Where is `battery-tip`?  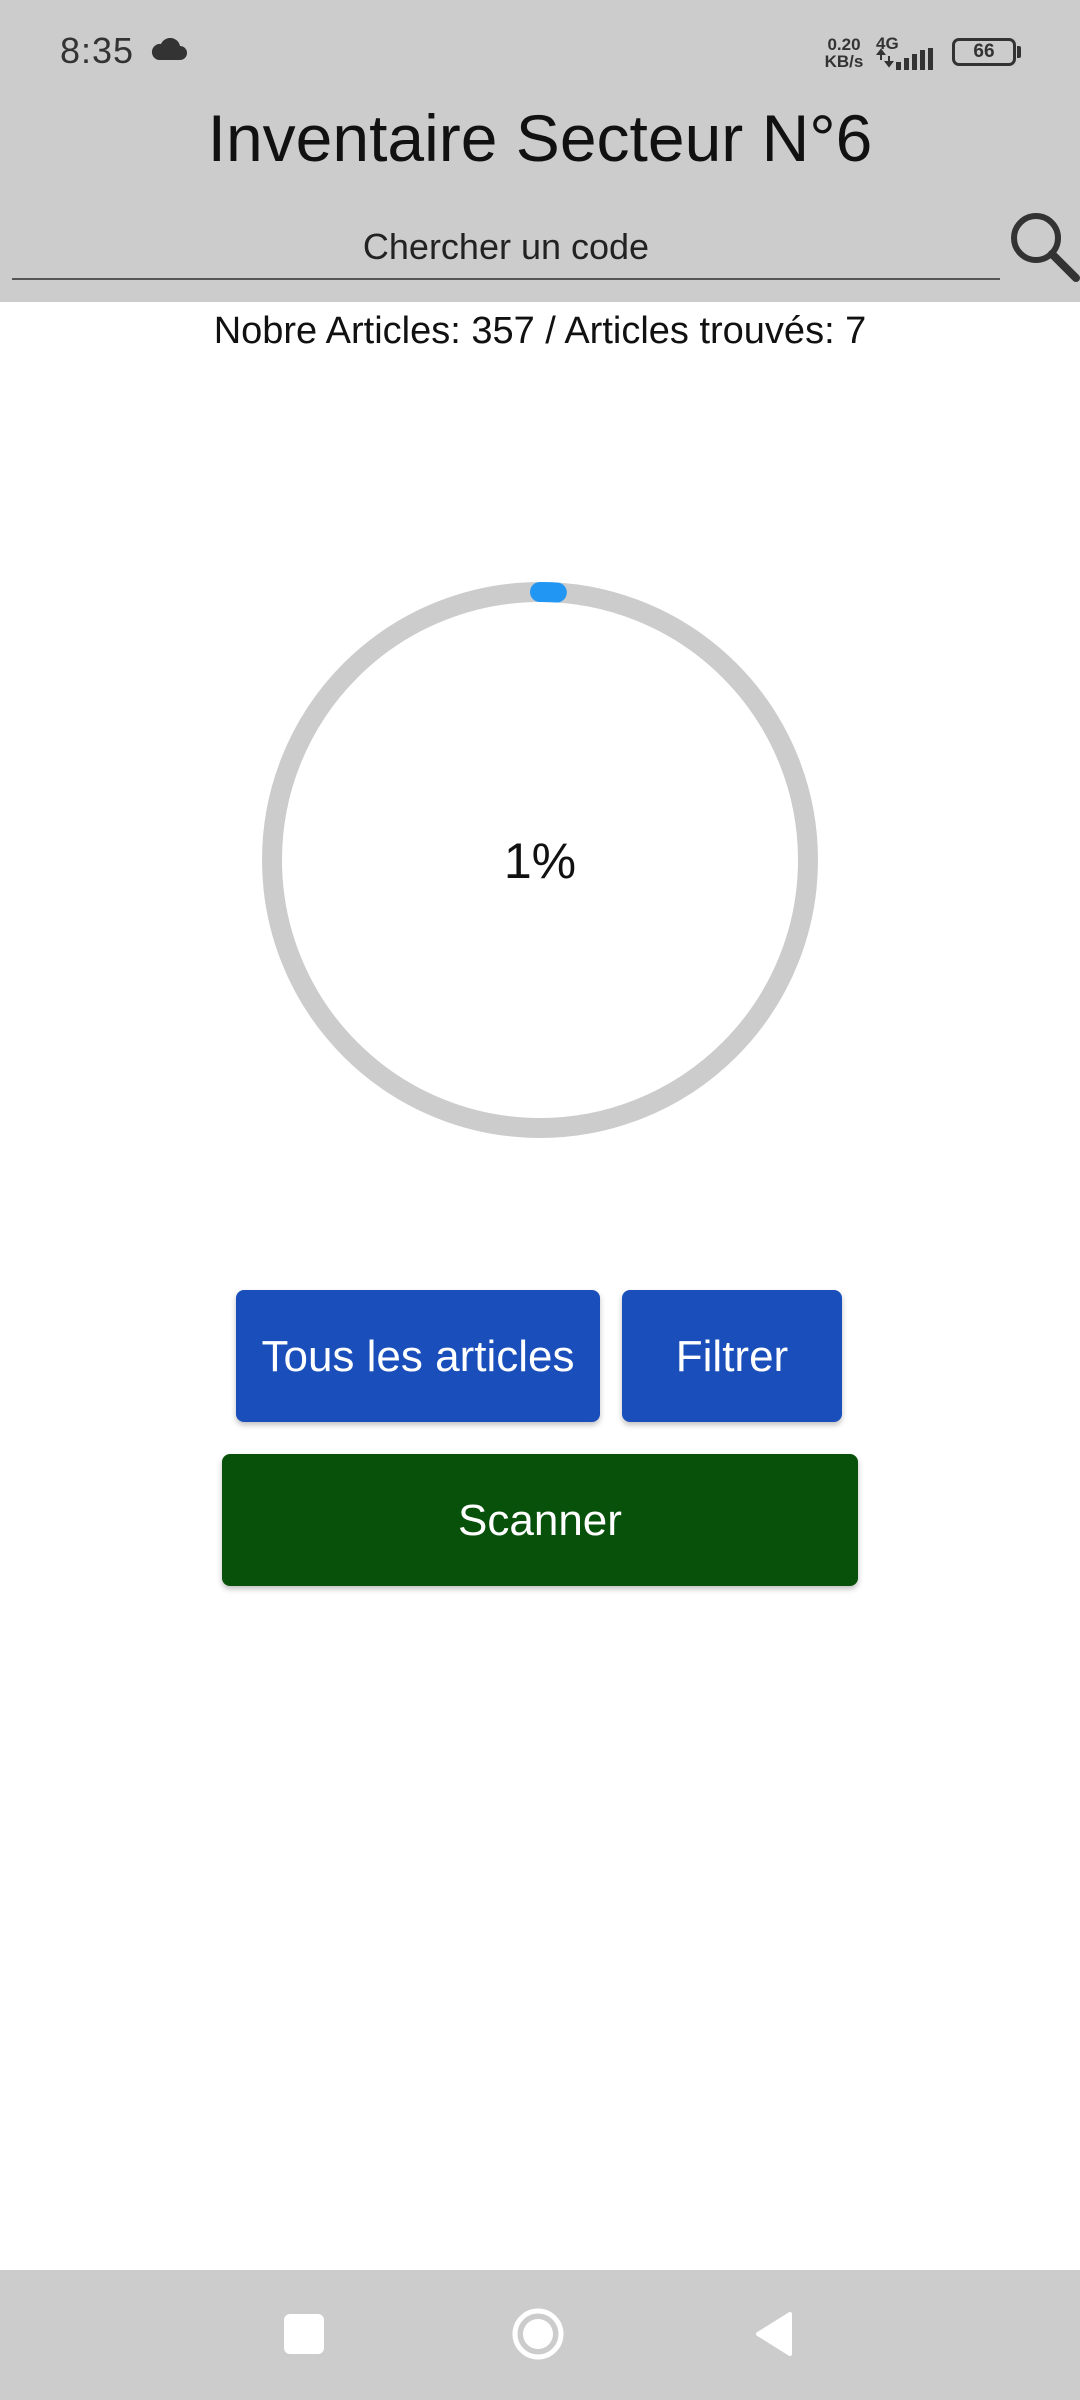 battery-tip is located at coordinates (1019, 52).